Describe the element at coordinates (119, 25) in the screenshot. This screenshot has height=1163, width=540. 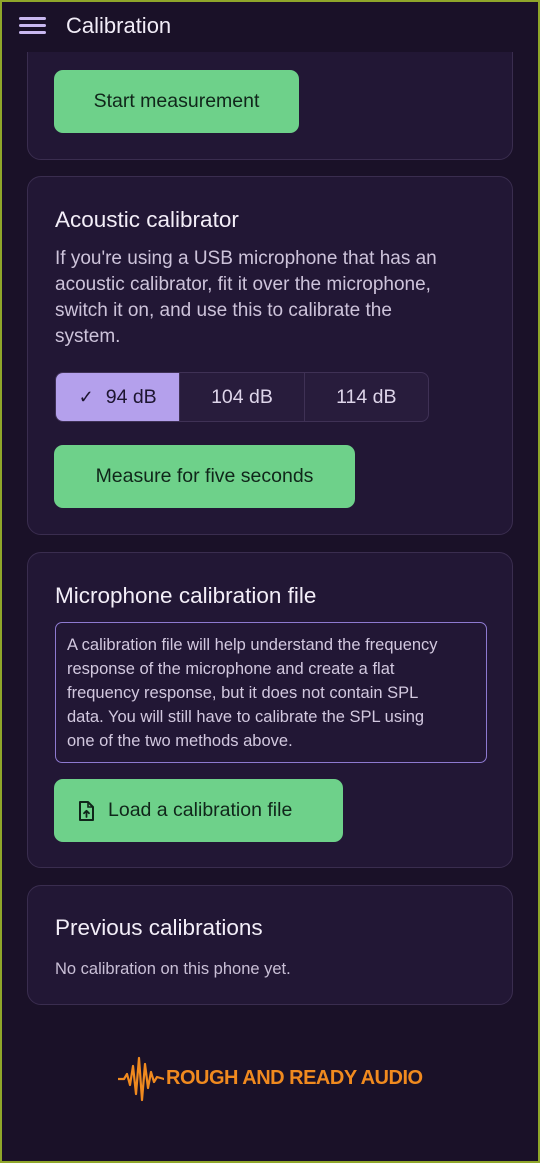
I see `page-title: Calibration` at that location.